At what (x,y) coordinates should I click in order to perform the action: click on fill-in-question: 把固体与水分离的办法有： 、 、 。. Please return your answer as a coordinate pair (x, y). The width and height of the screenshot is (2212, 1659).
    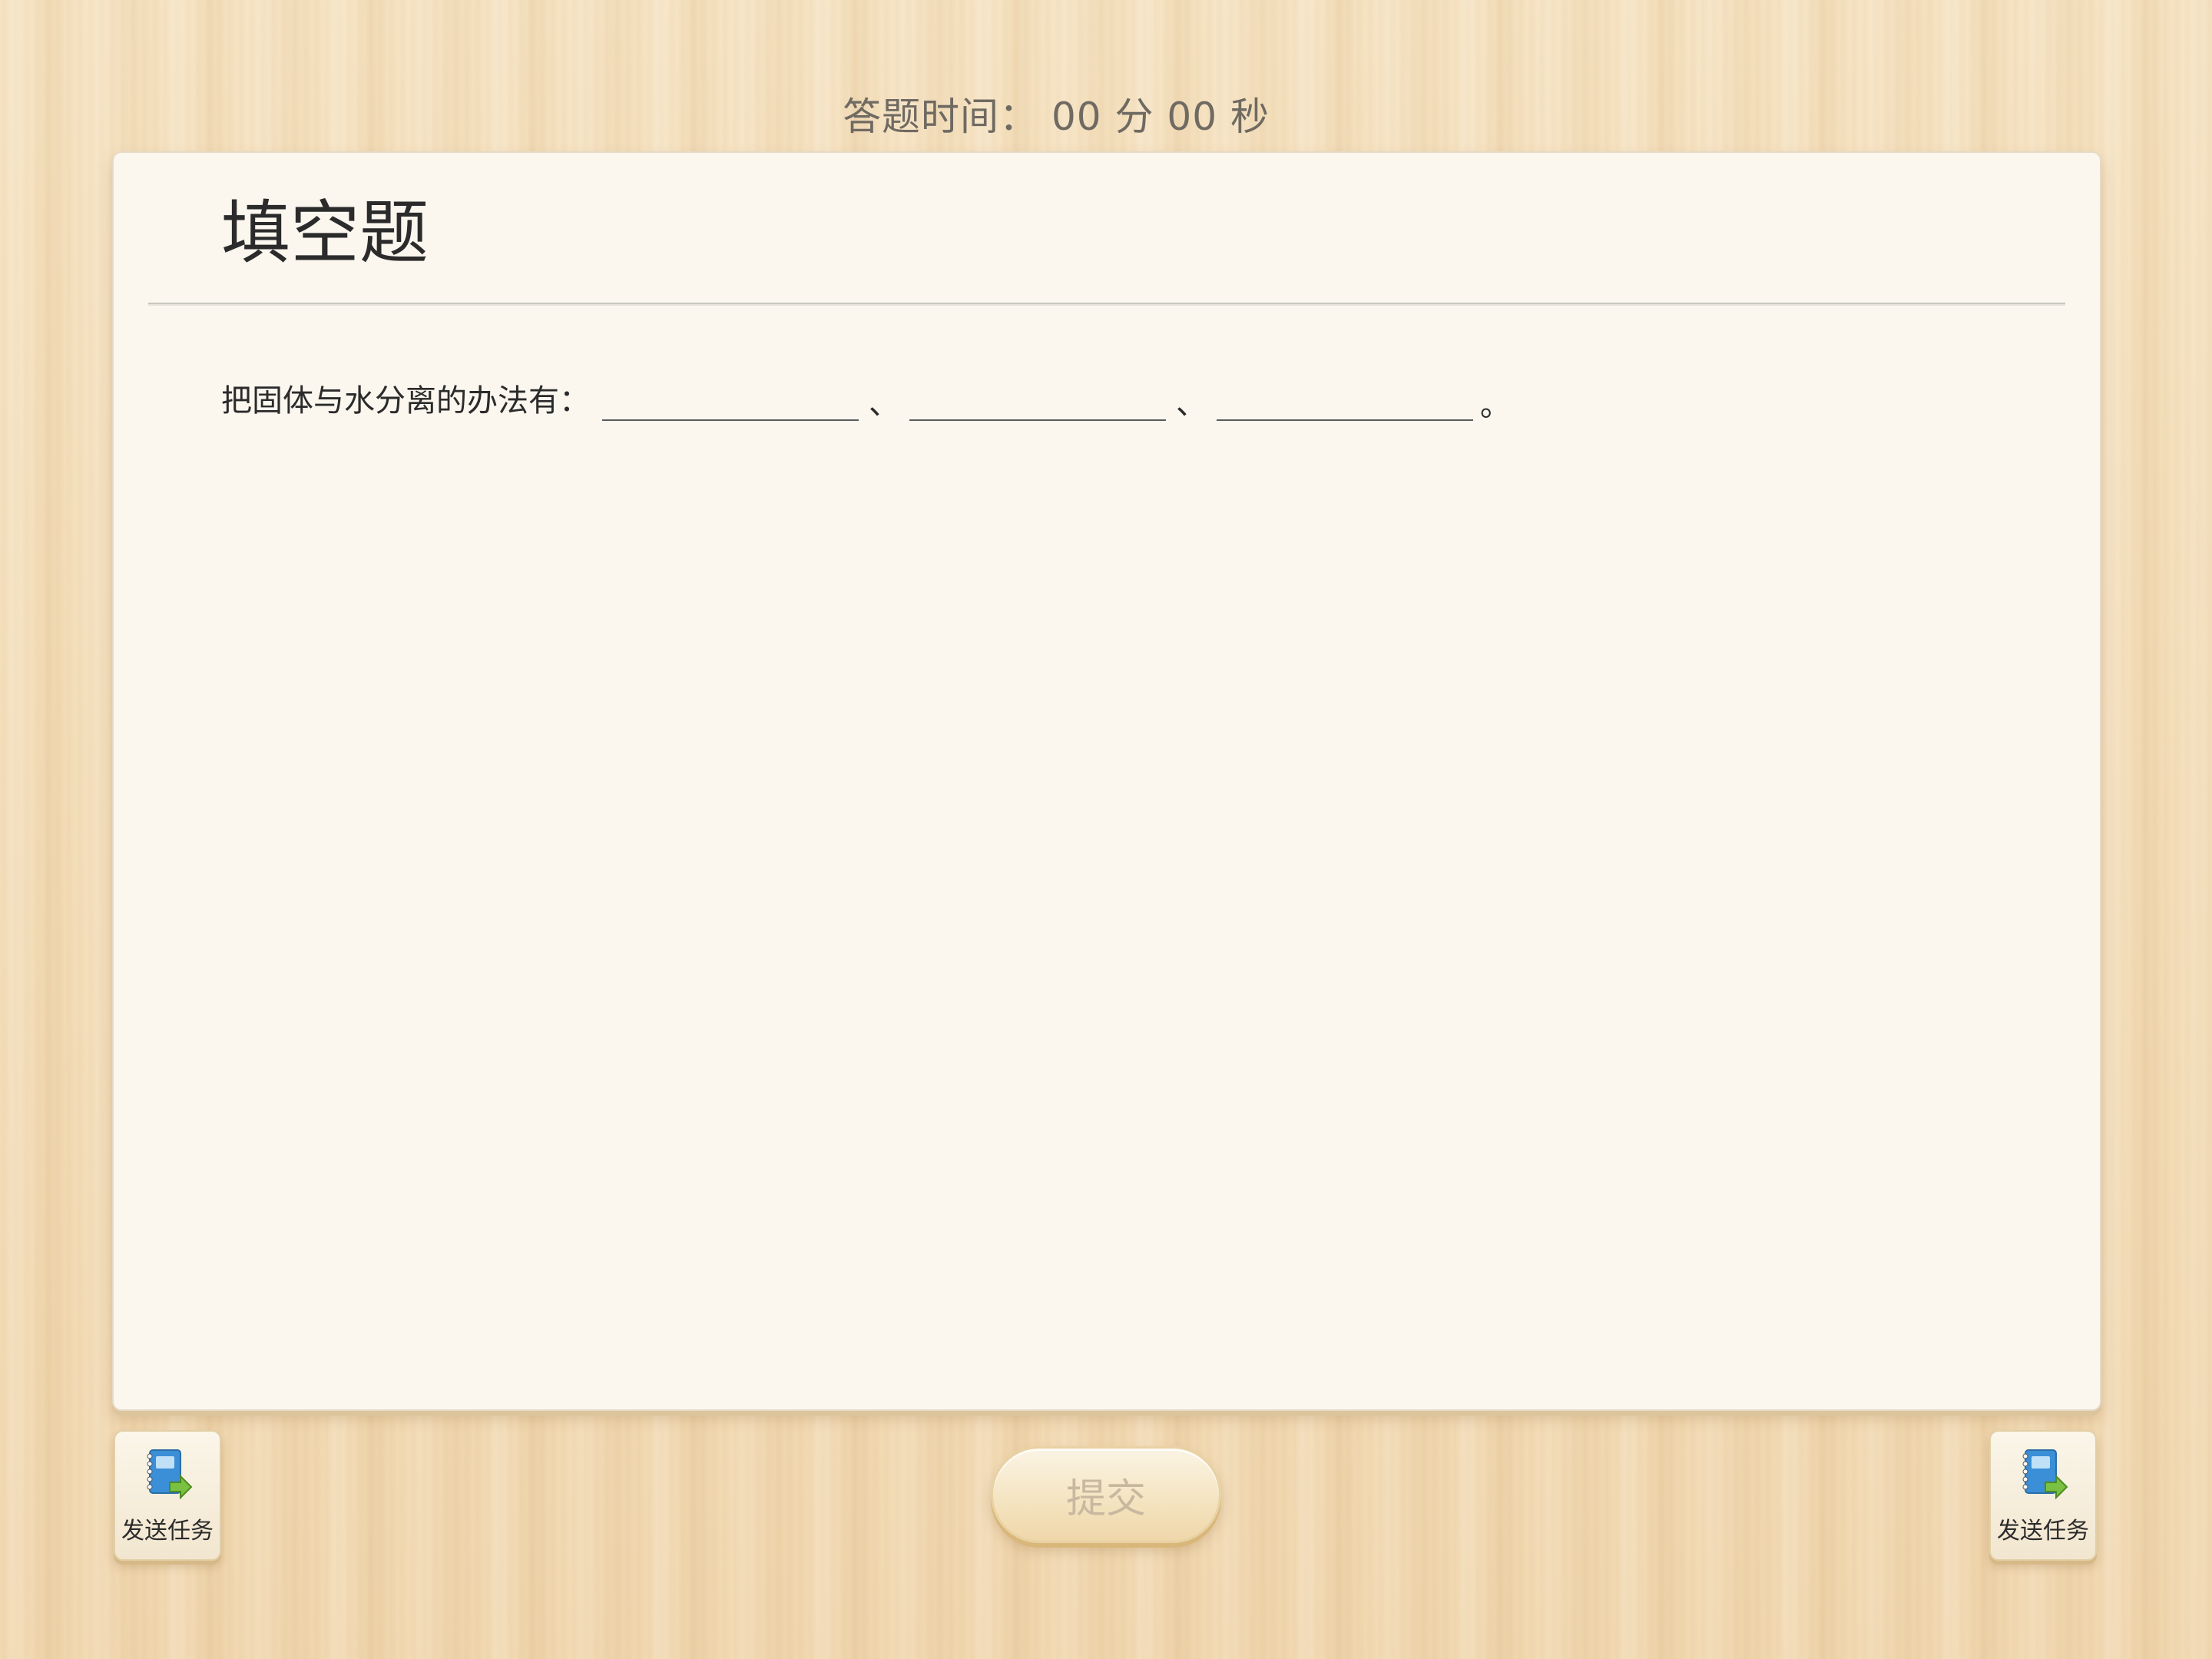
    Looking at the image, I should click on (868, 397).